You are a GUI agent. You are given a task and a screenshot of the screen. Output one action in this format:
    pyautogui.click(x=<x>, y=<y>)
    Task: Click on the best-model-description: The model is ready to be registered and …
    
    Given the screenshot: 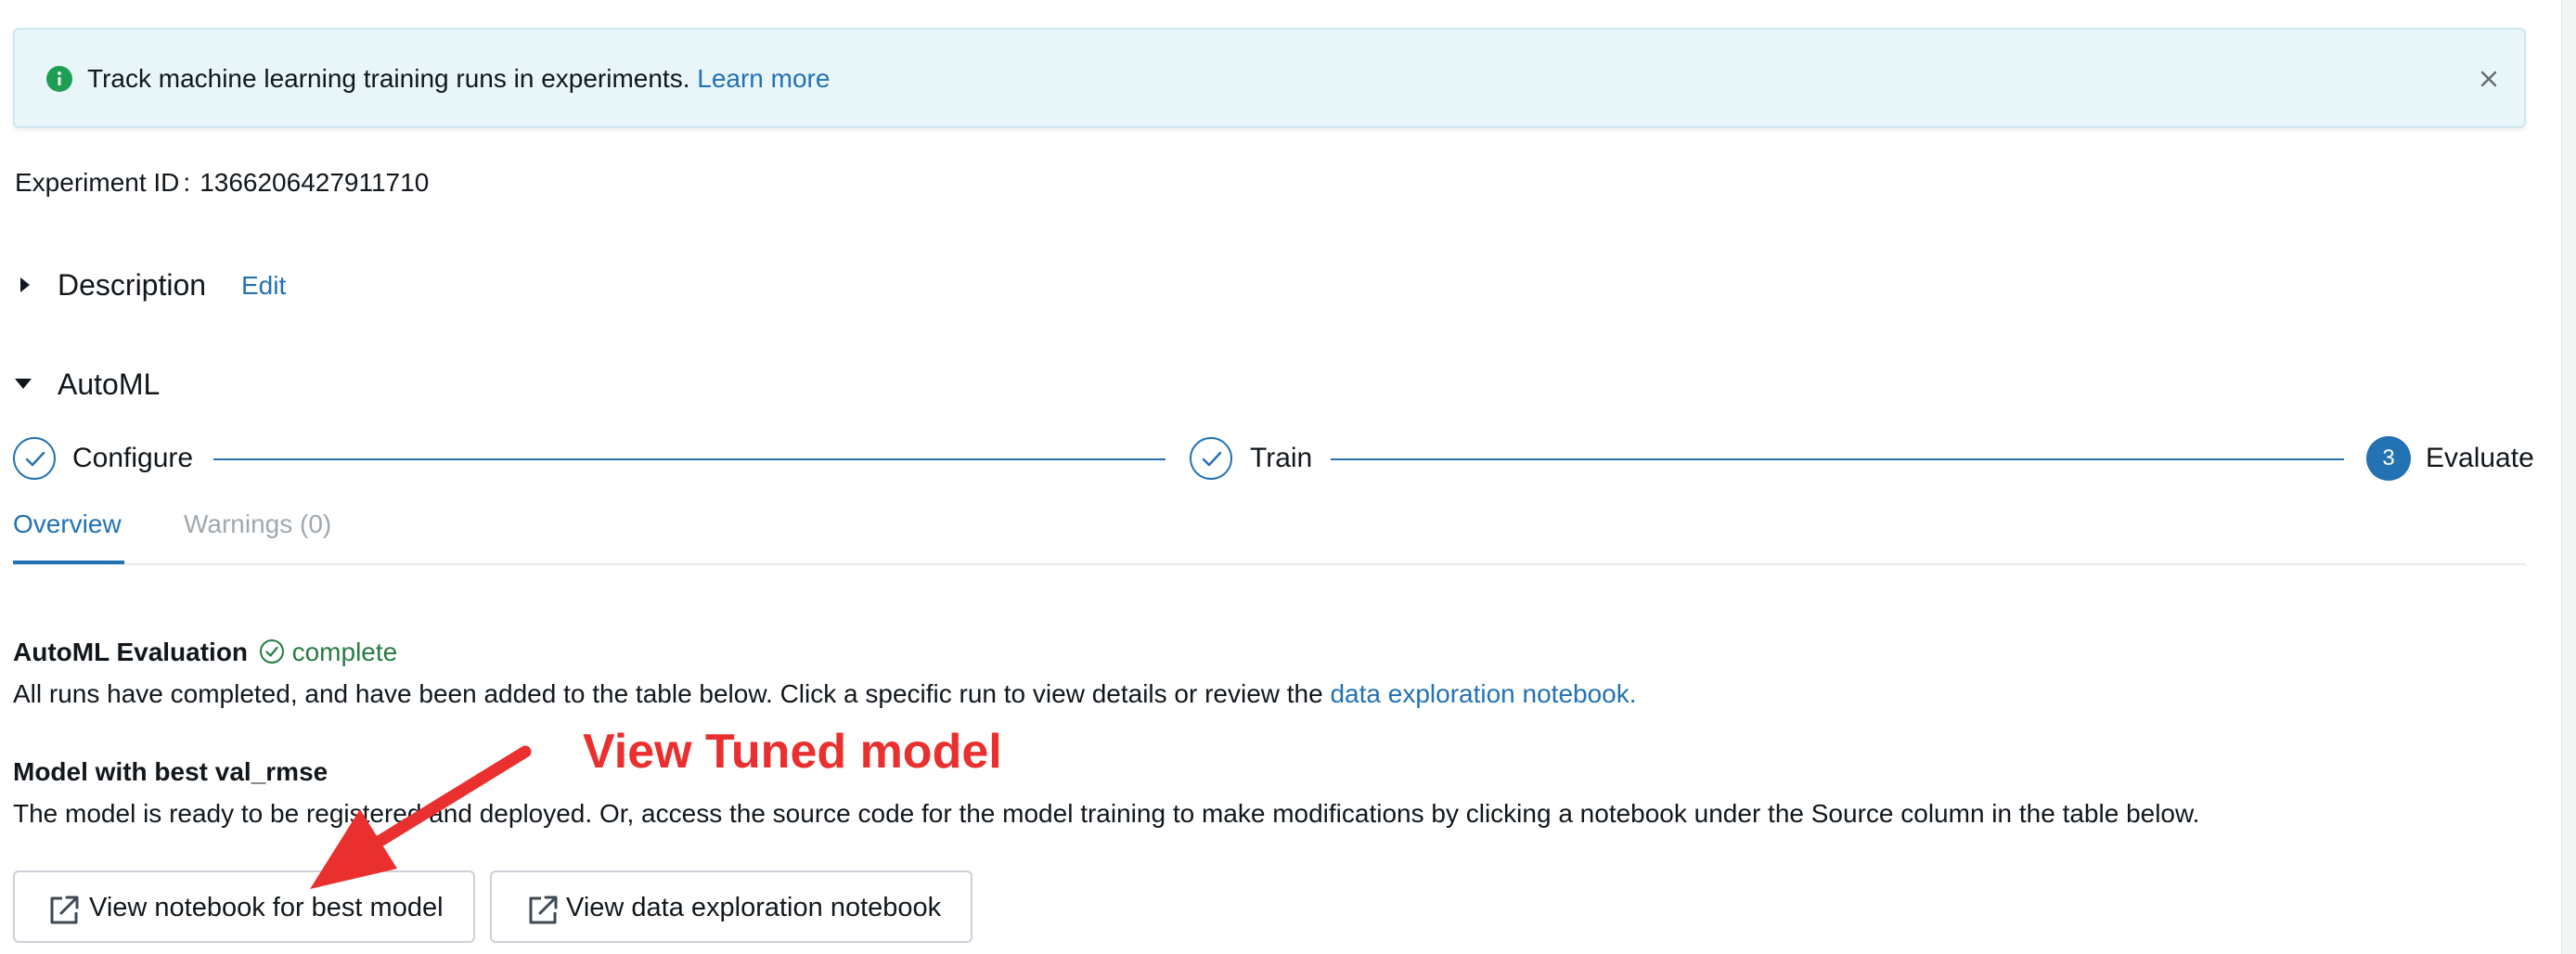 What is the action you would take?
    pyautogui.click(x=1107, y=813)
    